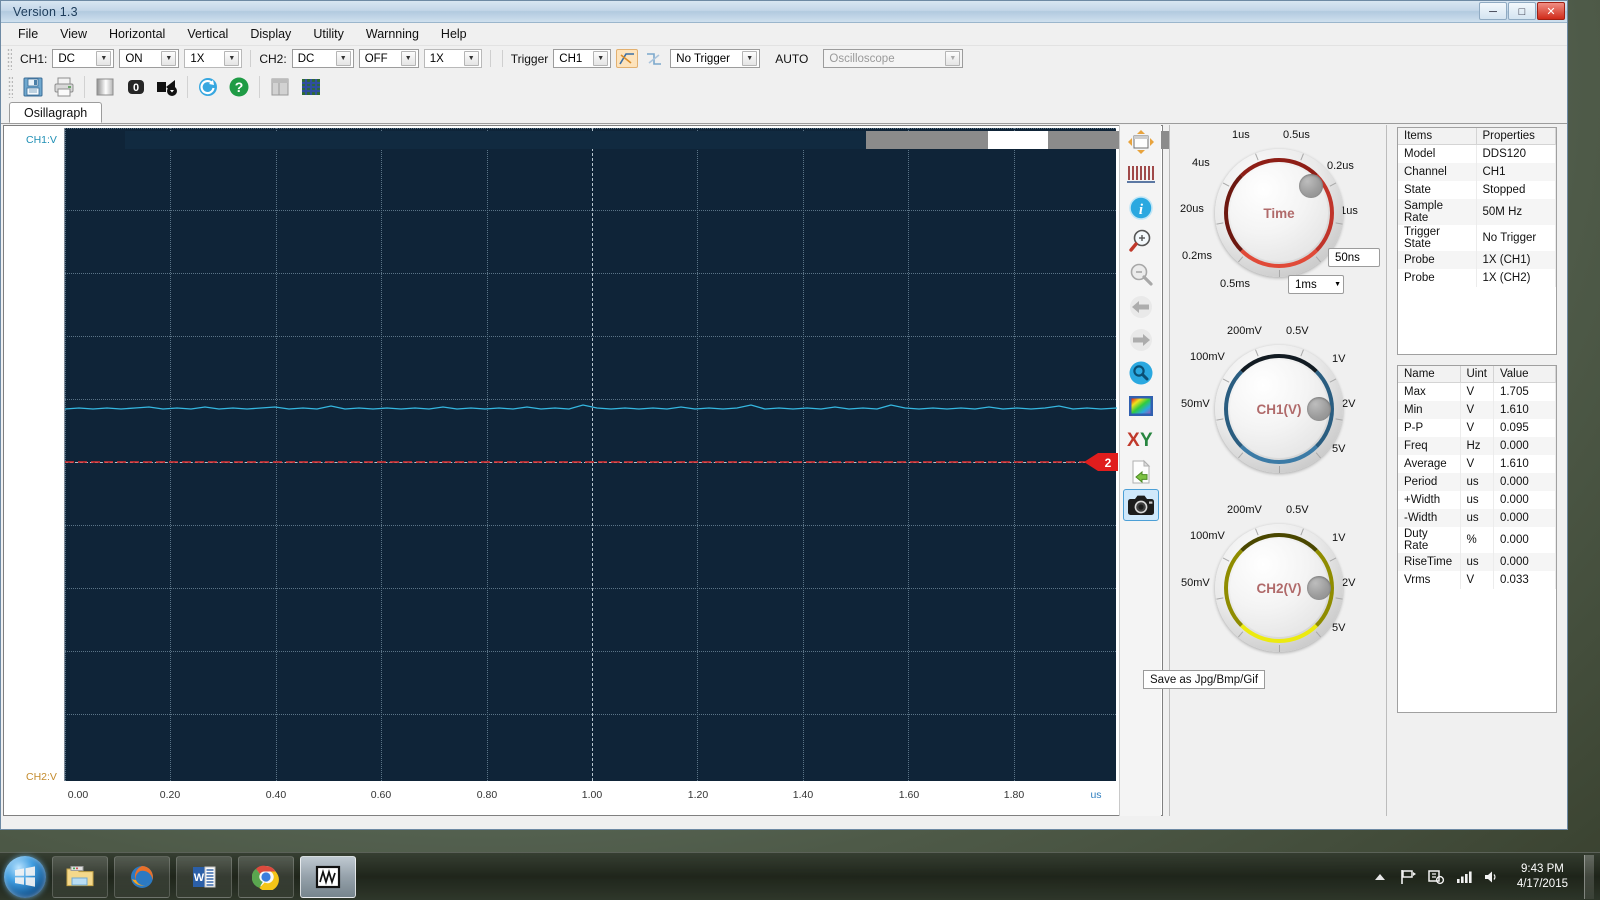 The height and width of the screenshot is (900, 1600). Describe the element at coordinates (1141, 373) in the screenshot. I see `search-icon` at that location.